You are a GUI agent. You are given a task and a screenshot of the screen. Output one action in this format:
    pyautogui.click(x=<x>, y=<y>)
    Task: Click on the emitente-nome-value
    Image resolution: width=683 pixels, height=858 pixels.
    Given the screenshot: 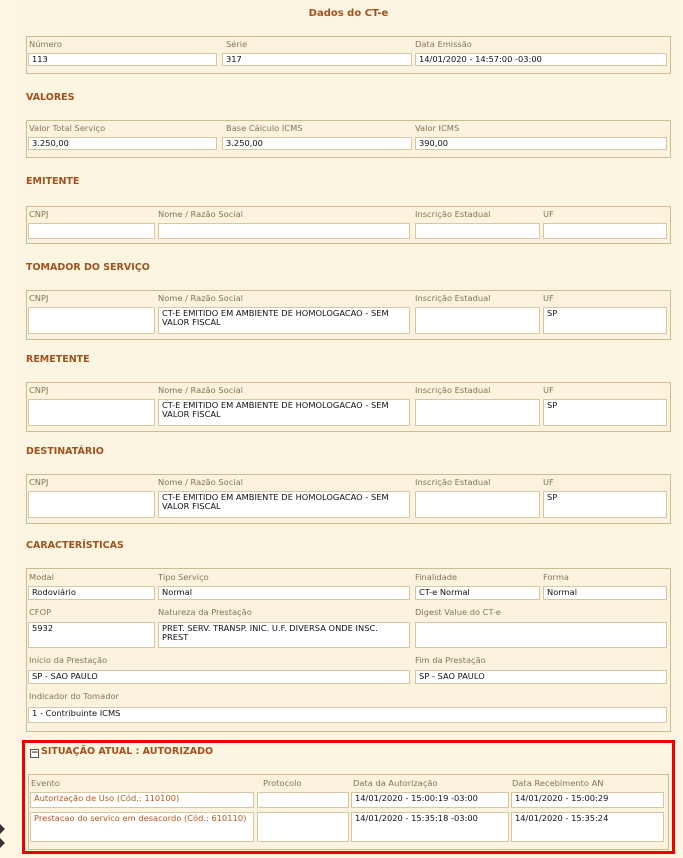 What is the action you would take?
    pyautogui.click(x=284, y=231)
    